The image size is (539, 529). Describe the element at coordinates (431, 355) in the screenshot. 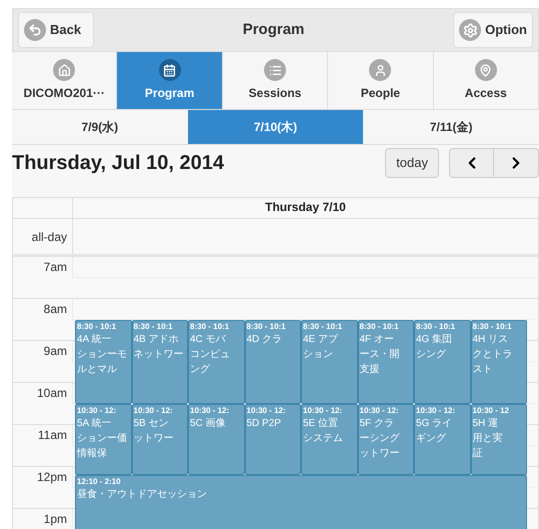

I see `event-title: シング` at that location.